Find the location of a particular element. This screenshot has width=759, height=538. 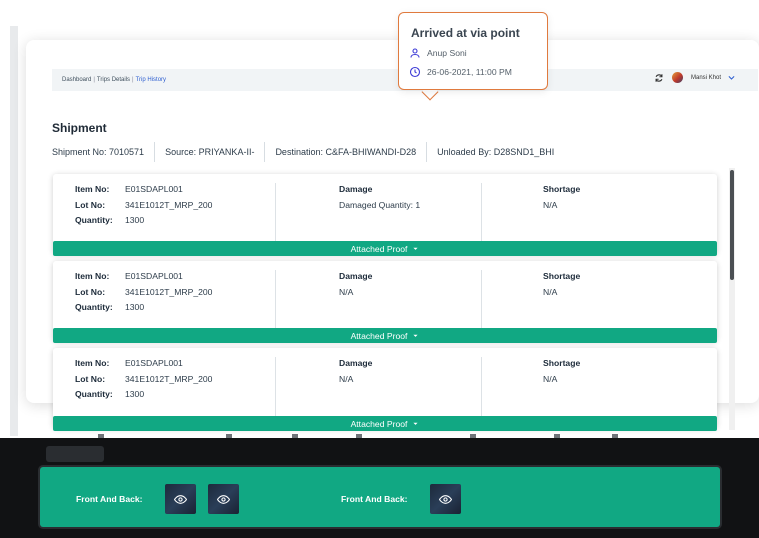

tooltip-person: Anup Soni is located at coordinates (447, 53).